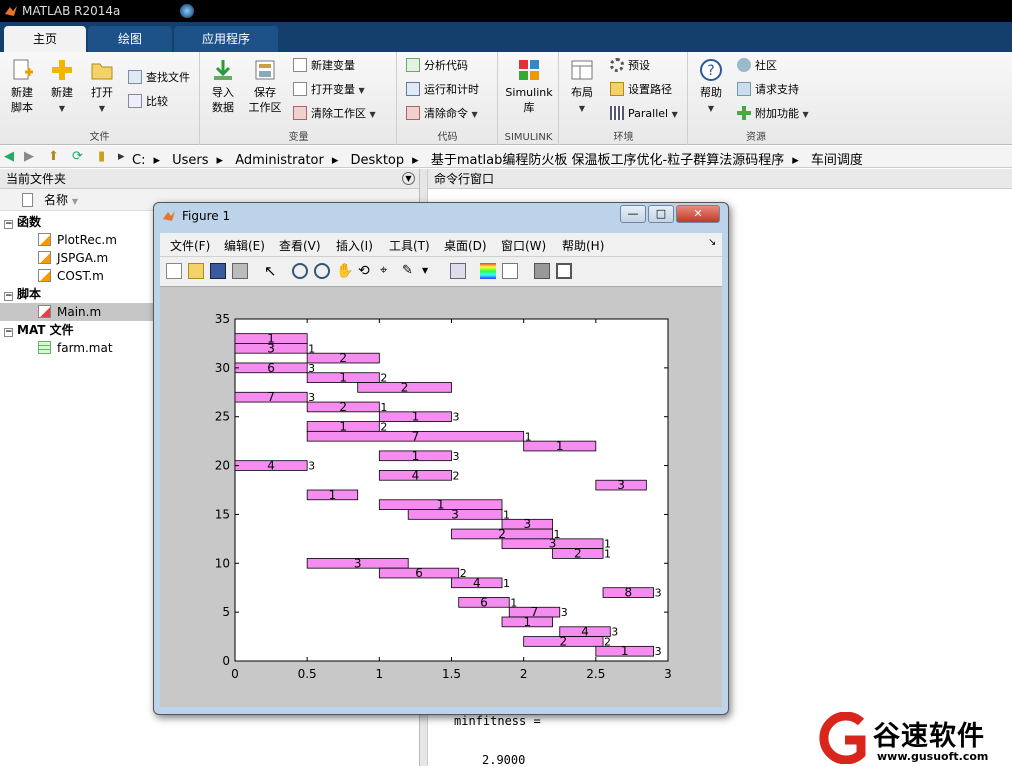 This screenshot has width=1012, height=767. Describe the element at coordinates (777, 89) in the screenshot. I see `request-support-label: 请求支持` at that location.